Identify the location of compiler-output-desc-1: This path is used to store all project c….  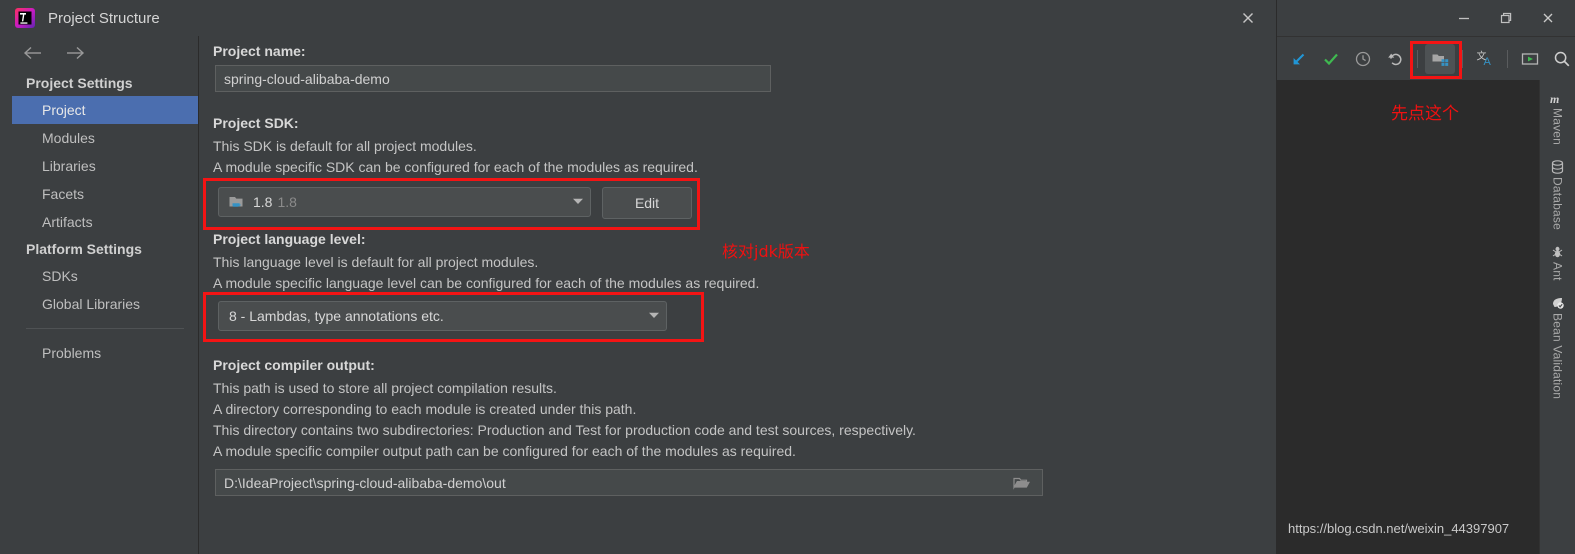
(385, 388).